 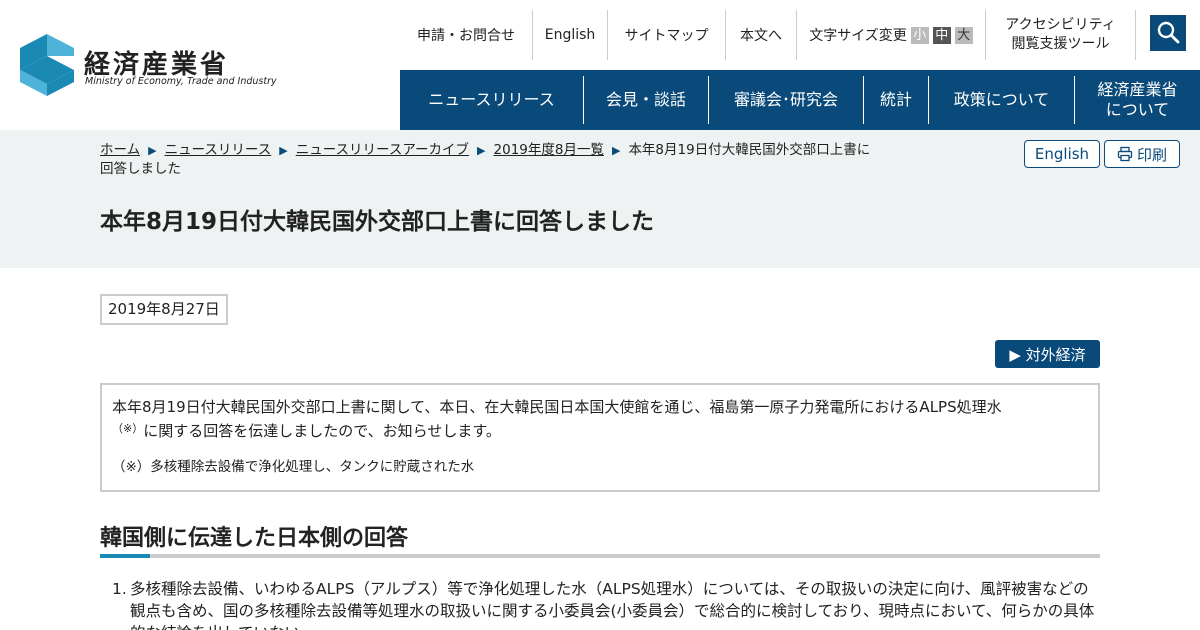 What do you see at coordinates (666, 35) in the screenshot?
I see `sitemap-link: サイトマップ` at bounding box center [666, 35].